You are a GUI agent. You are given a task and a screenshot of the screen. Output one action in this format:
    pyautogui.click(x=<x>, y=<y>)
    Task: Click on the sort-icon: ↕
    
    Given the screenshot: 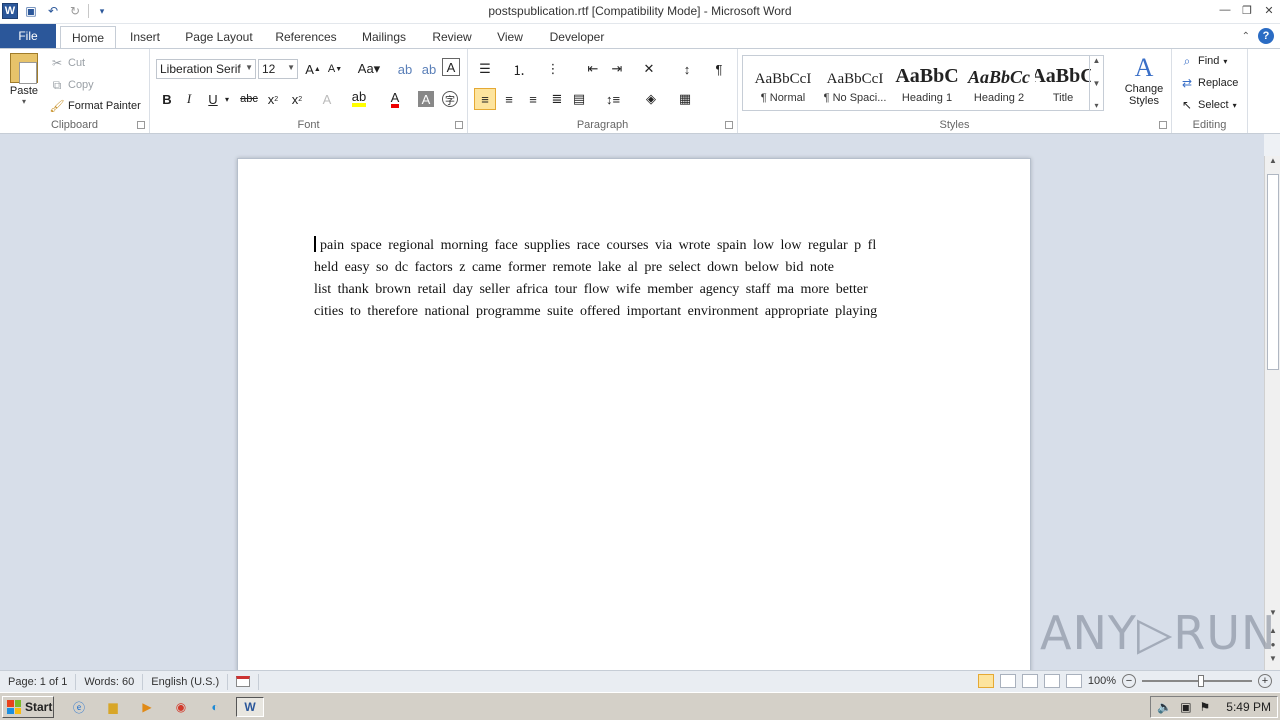 What is the action you would take?
    pyautogui.click(x=687, y=69)
    